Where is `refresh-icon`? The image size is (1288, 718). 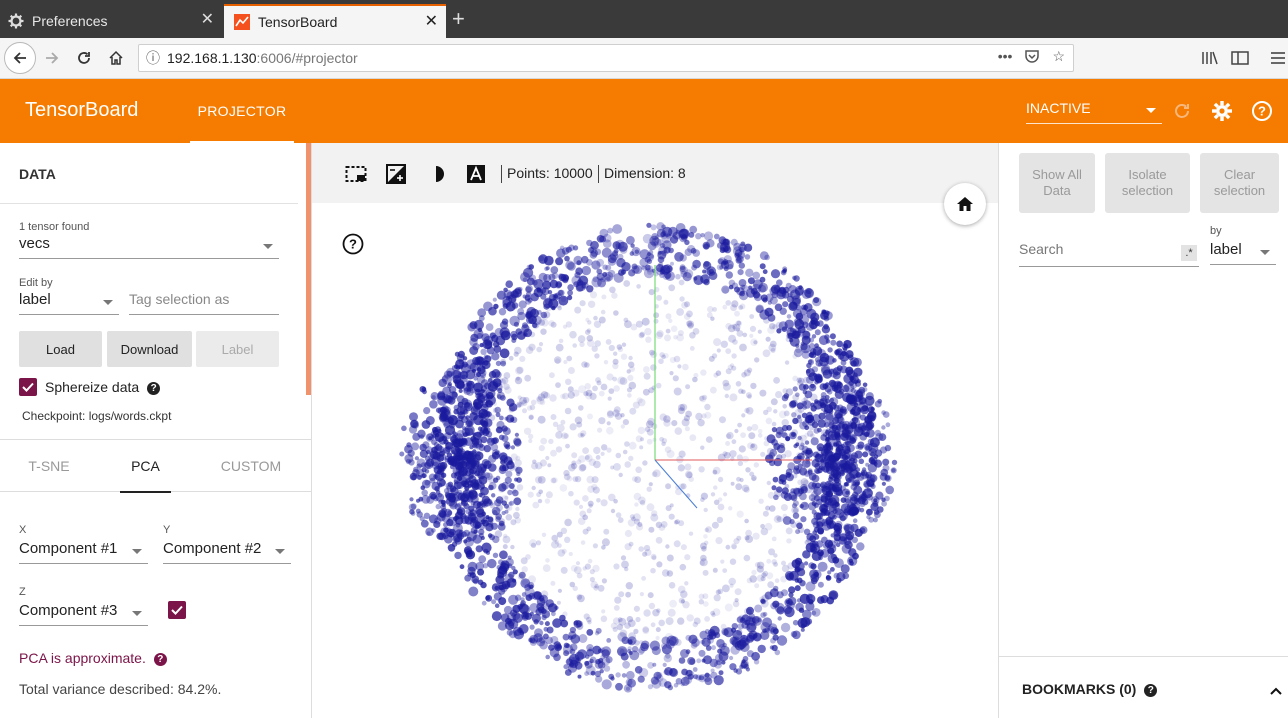
refresh-icon is located at coordinates (1182, 111).